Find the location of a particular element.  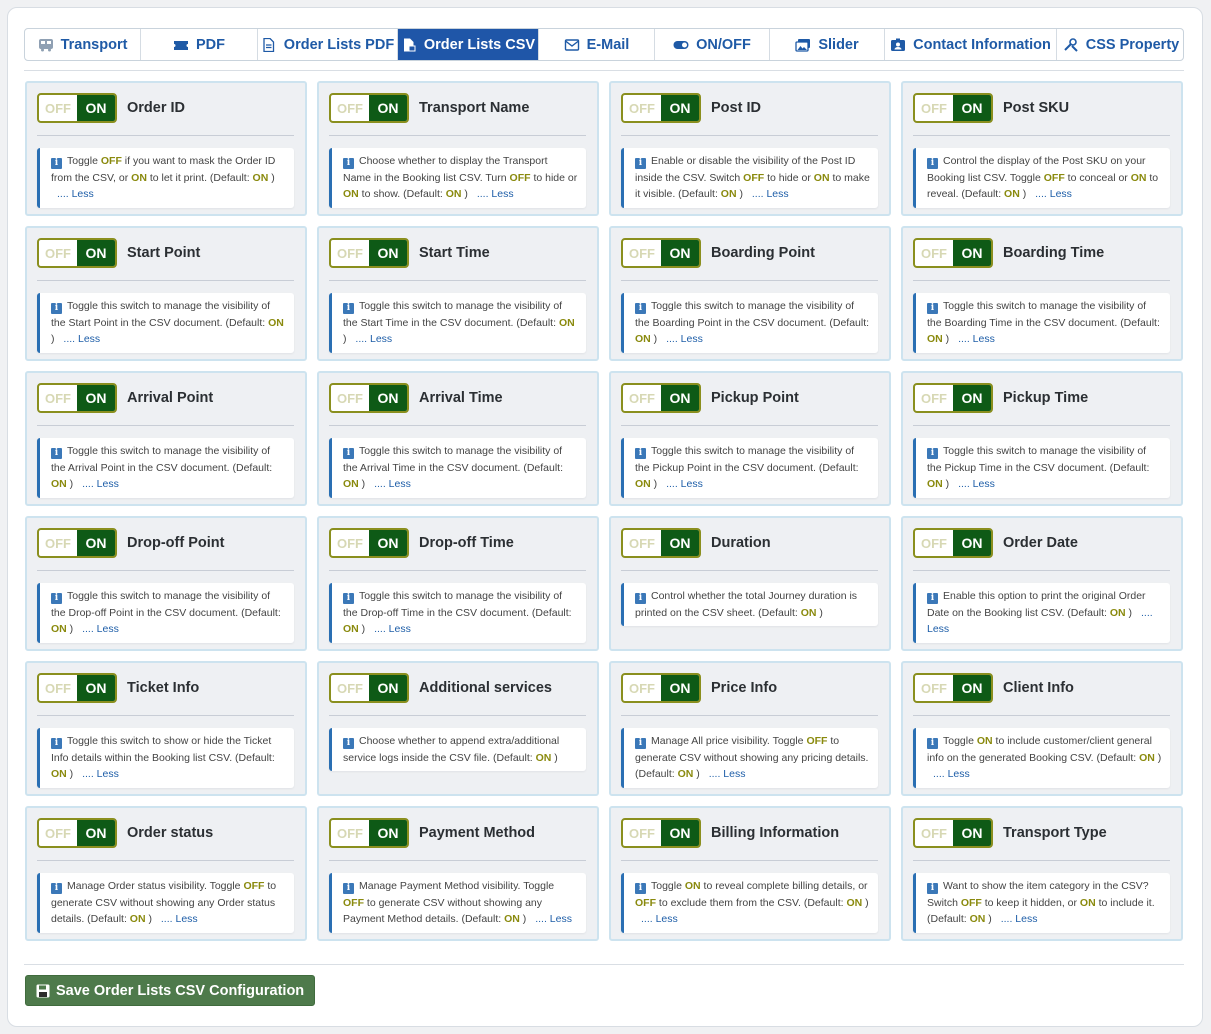

option-card-header: OFF ON Transport Type is located at coordinates (1041, 839).